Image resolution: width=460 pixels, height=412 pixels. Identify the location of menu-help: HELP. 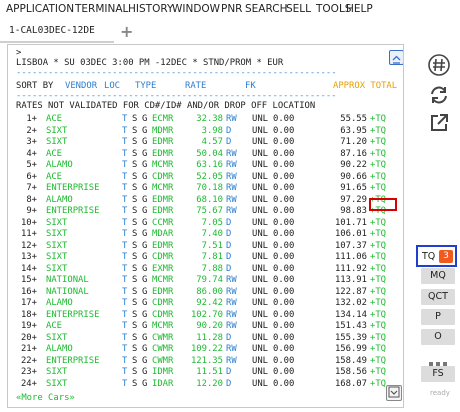
(359, 9).